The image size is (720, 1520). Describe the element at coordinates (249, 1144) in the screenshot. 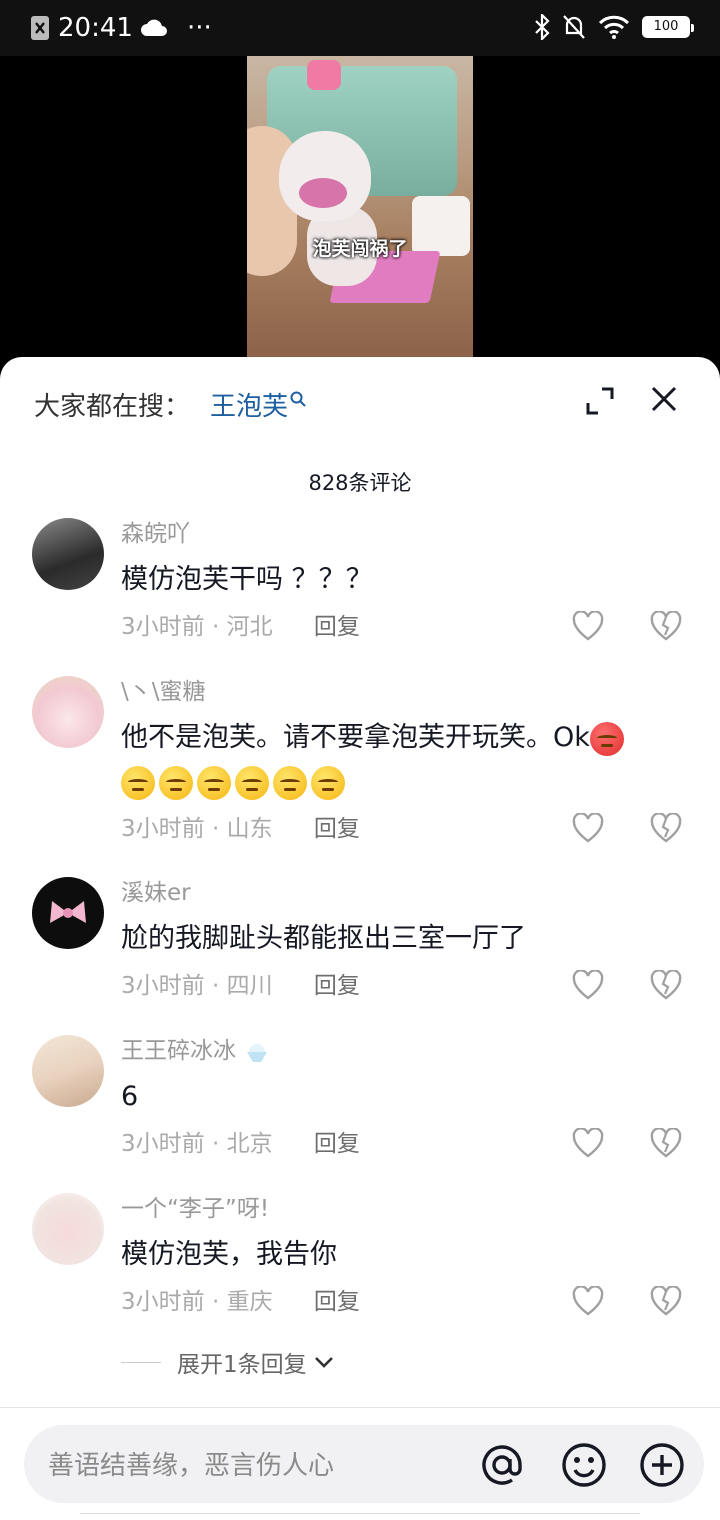

I see `comment-location: 北京` at that location.